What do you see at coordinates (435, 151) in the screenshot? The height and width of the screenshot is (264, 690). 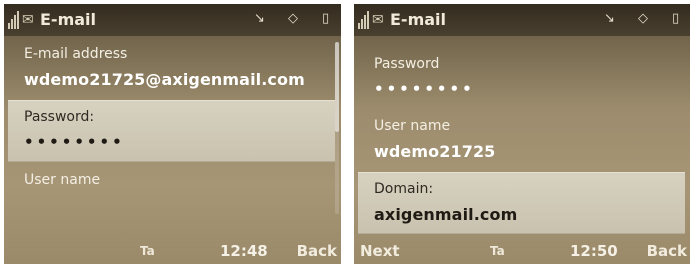 I see `user-name-value: wdemo21725` at bounding box center [435, 151].